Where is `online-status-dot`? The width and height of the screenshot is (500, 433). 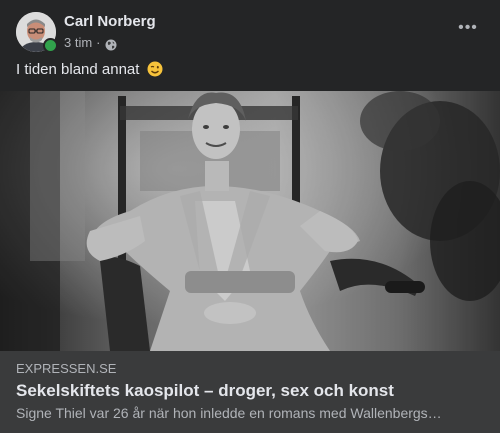 online-status-dot is located at coordinates (50, 45).